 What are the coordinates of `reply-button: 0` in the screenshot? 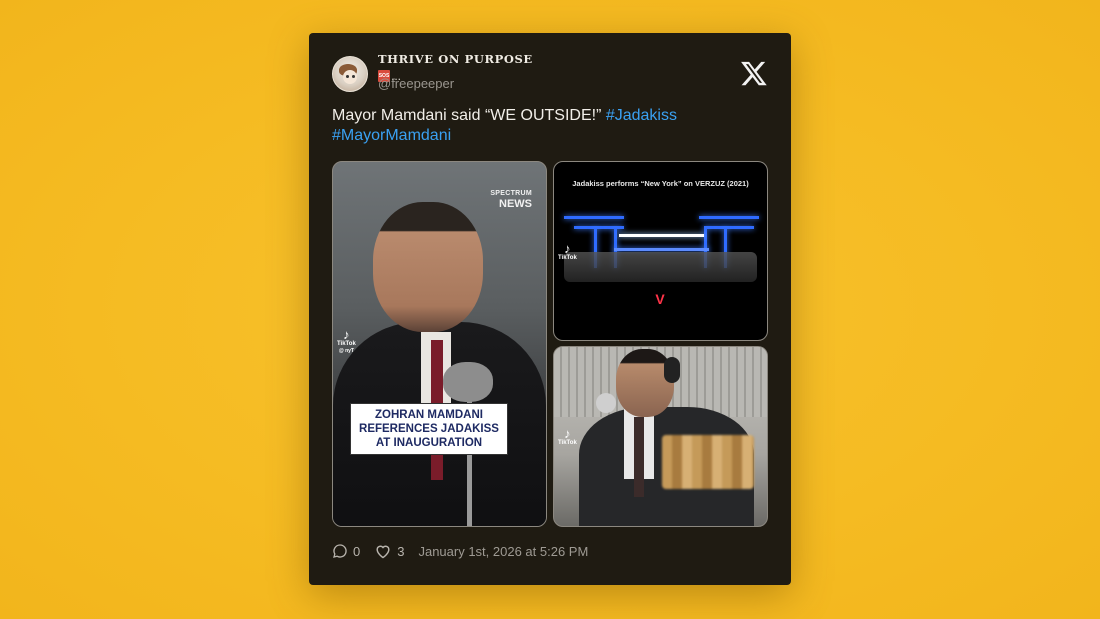 It's located at (346, 551).